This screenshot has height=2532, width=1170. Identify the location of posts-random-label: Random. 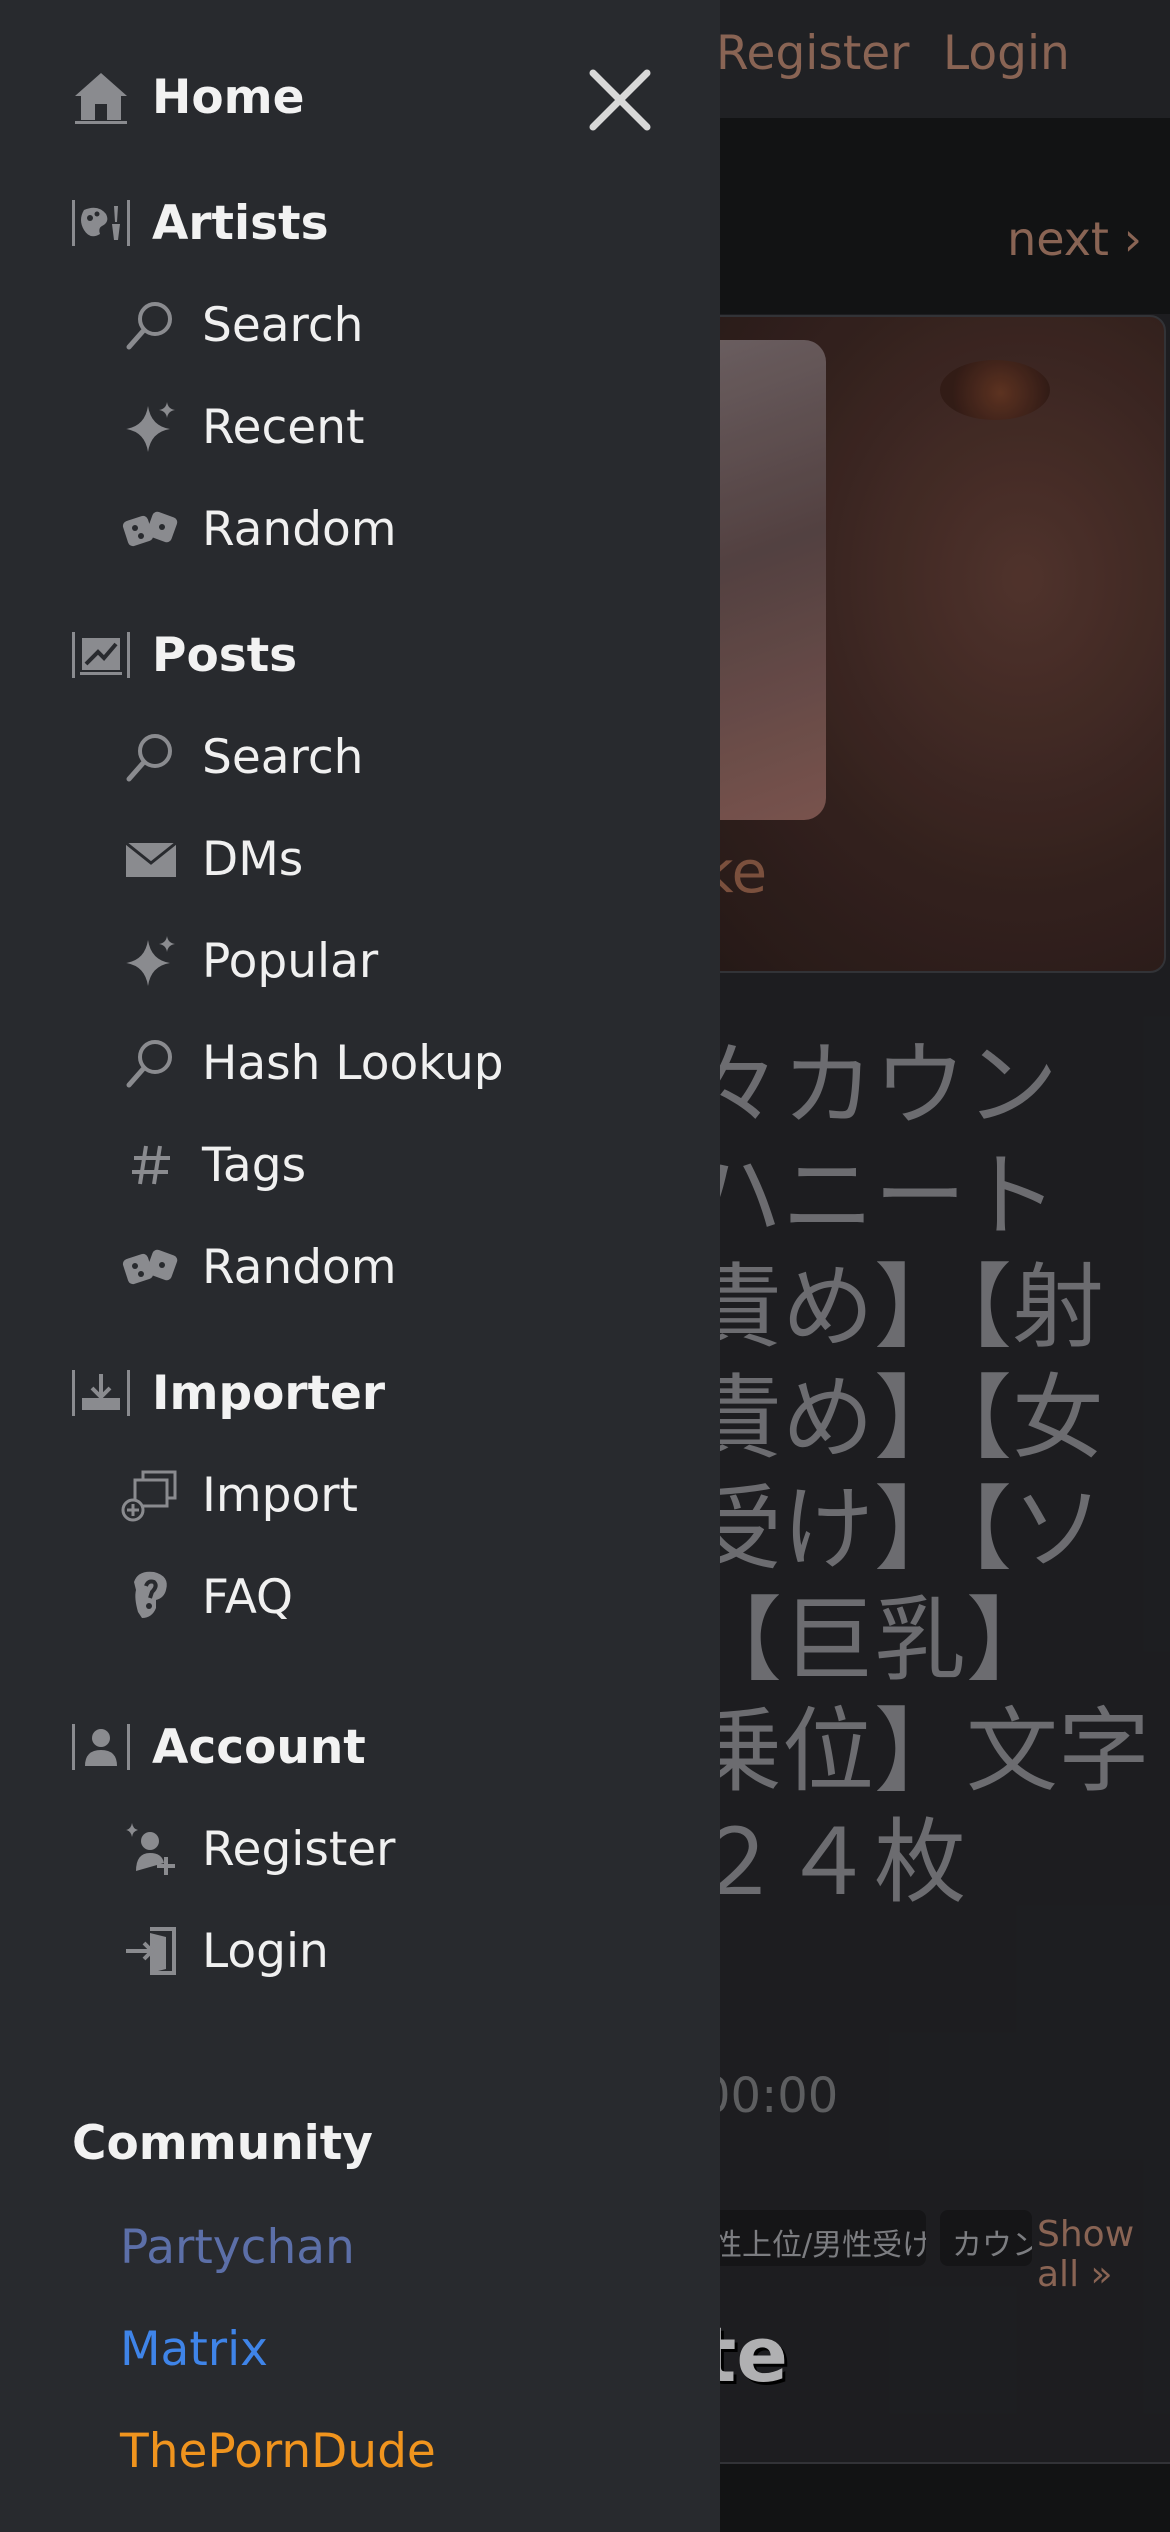
(299, 1267).